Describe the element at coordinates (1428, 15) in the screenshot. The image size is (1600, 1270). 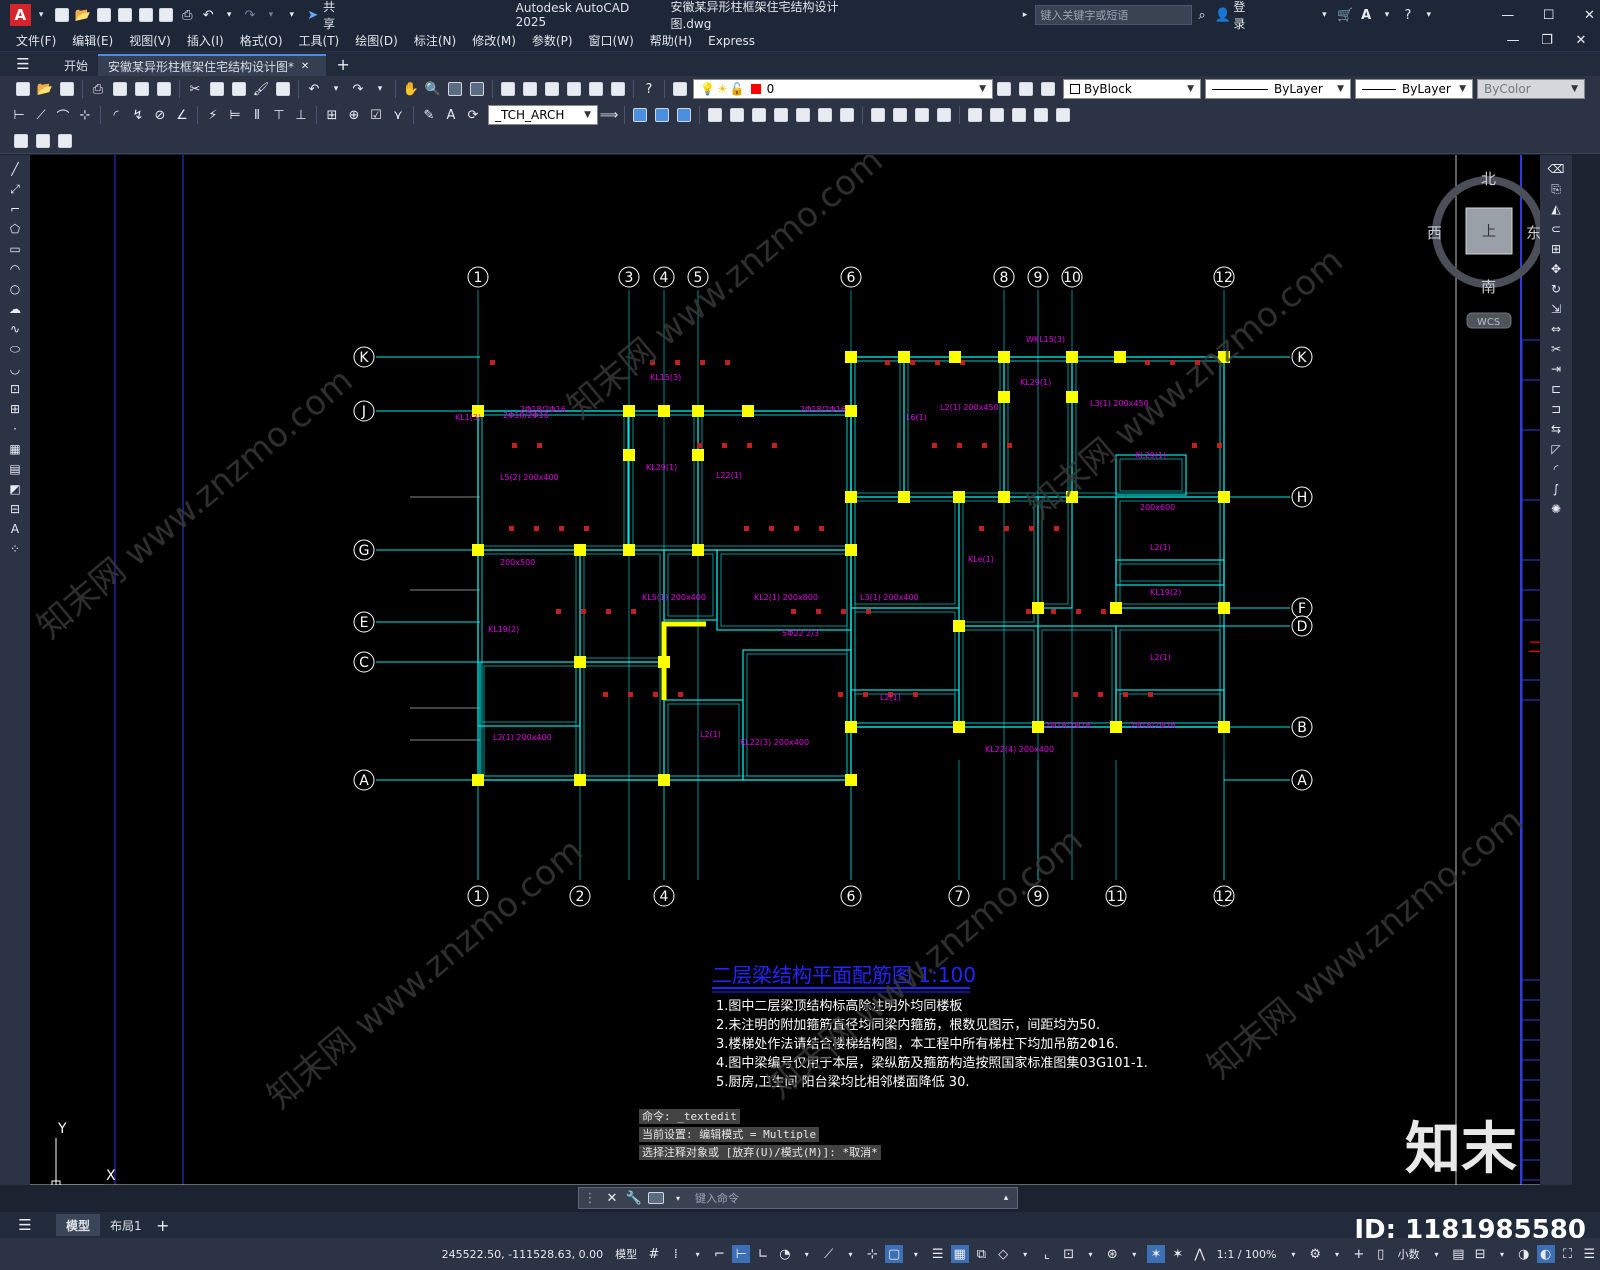
I see `help-arrow-icon: ▾` at that location.